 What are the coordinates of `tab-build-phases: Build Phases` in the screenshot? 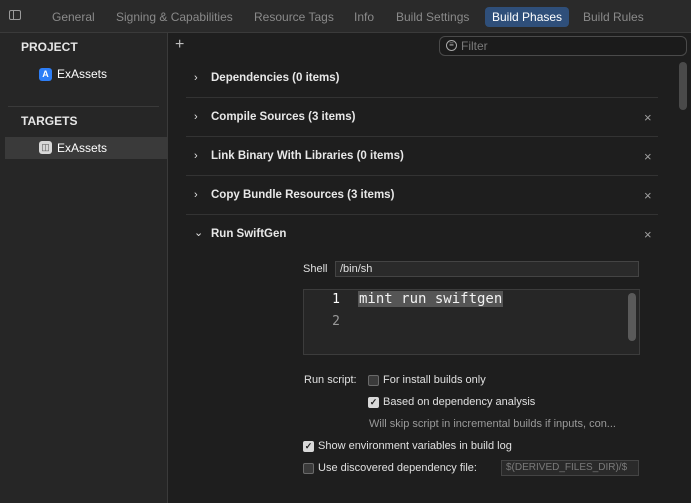 It's located at (527, 17).